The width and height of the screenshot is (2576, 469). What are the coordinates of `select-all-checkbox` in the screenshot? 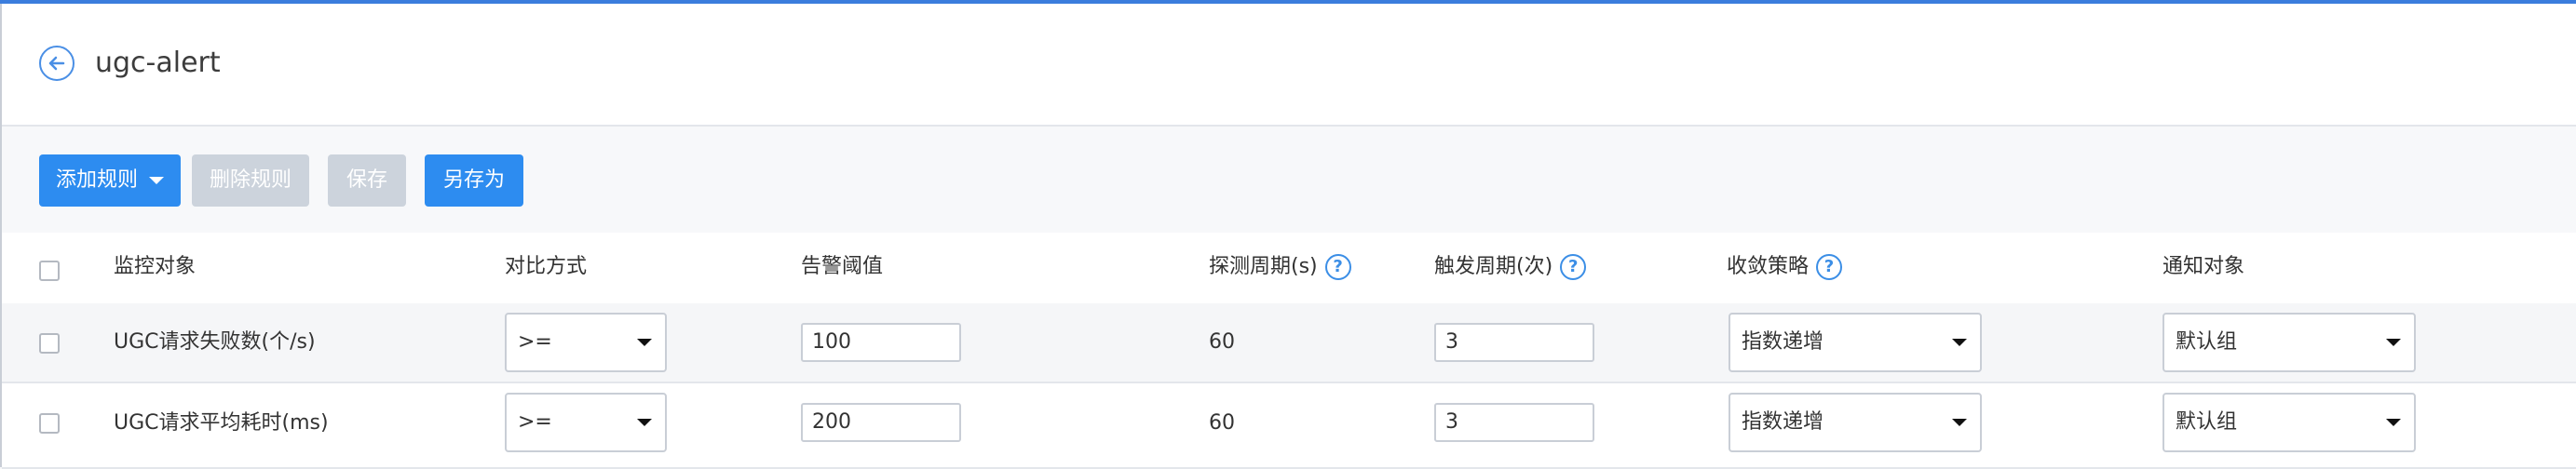 It's located at (49, 271).